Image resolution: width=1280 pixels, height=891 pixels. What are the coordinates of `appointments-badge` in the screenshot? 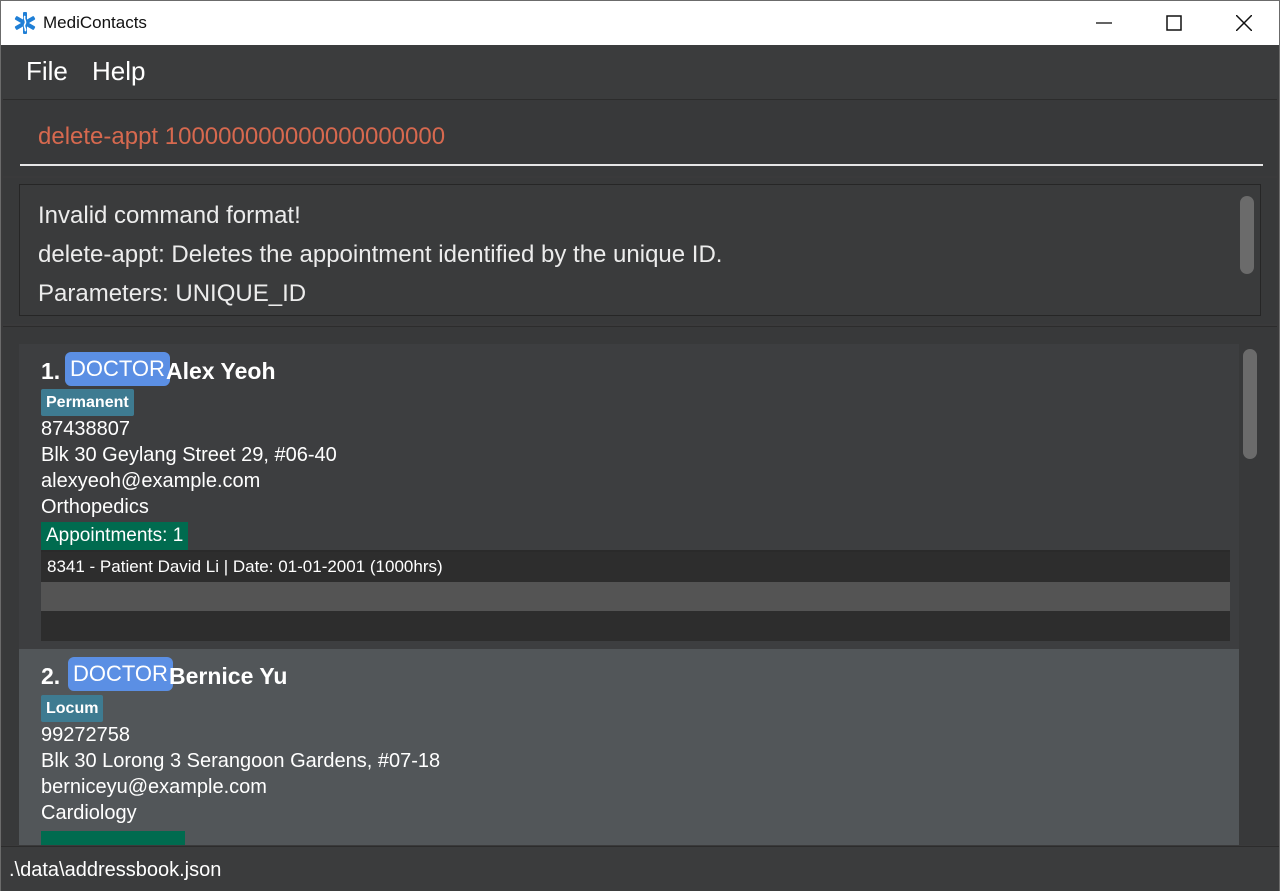 It's located at (113, 838).